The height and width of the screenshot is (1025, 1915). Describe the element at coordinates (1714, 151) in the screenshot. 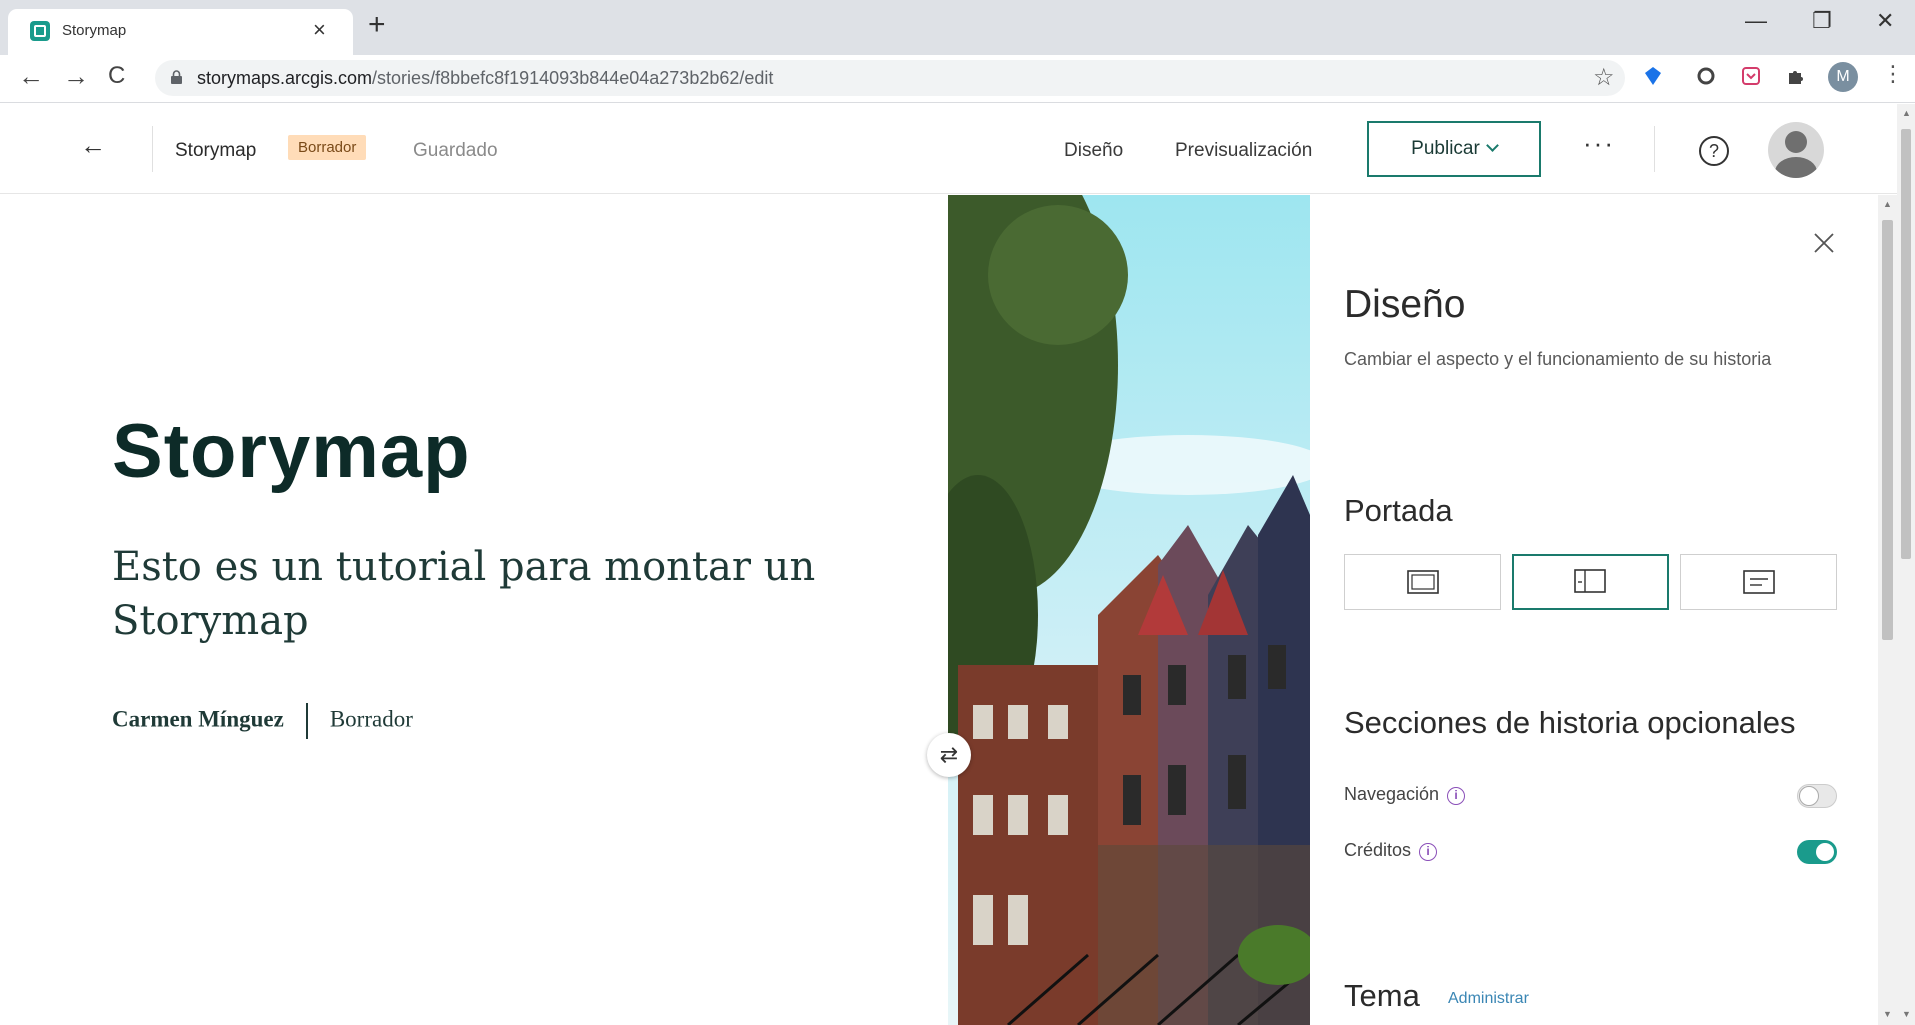

I see `help-icon: ?` at that location.